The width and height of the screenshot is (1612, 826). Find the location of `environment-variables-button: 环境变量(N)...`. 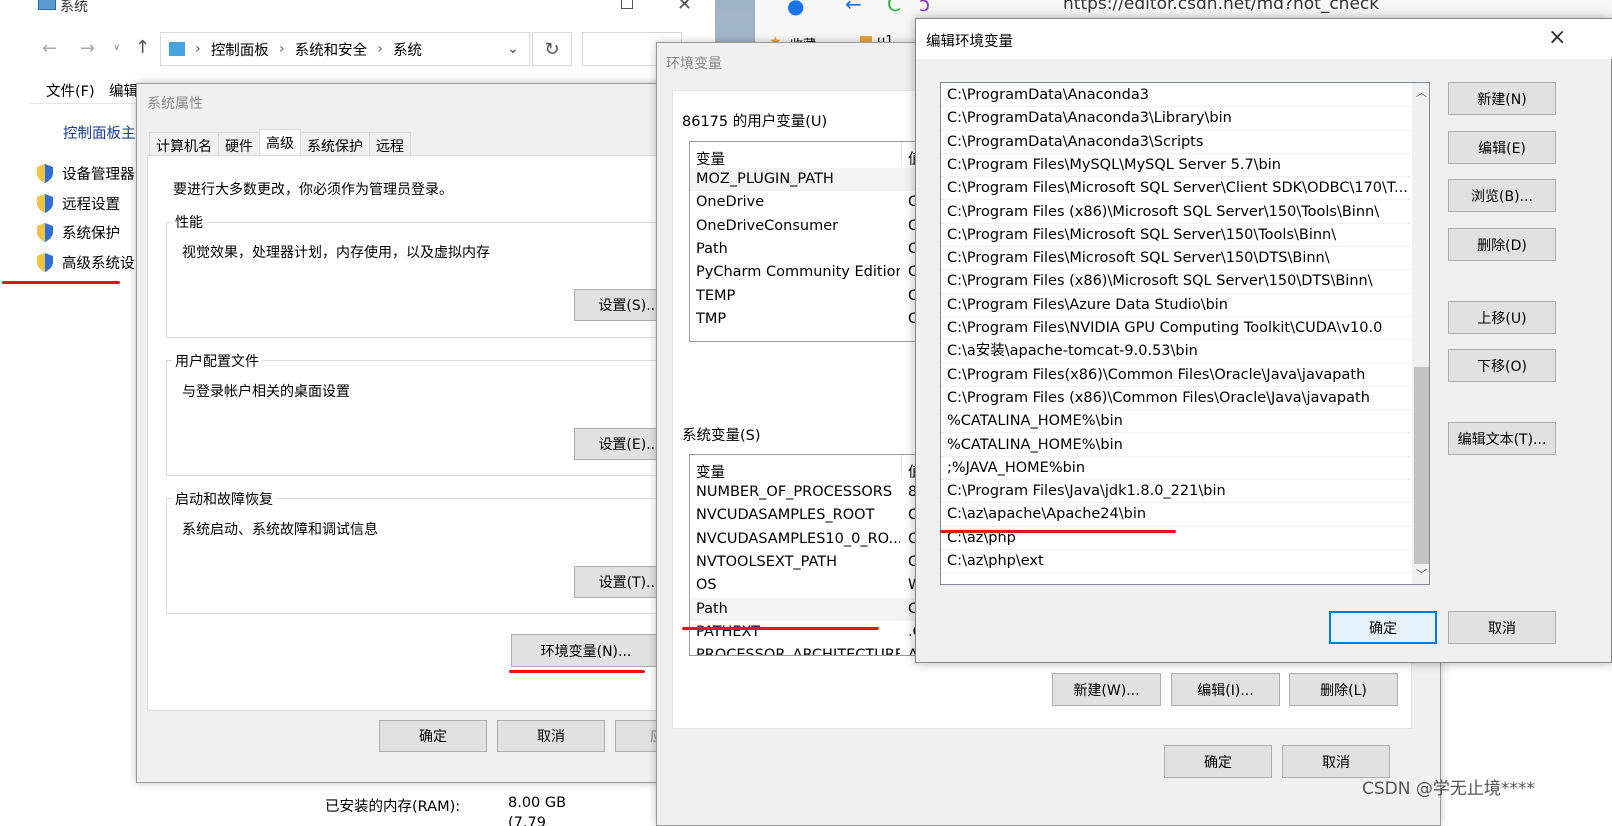

environment-variables-button: 环境变量(N)... is located at coordinates (586, 650).